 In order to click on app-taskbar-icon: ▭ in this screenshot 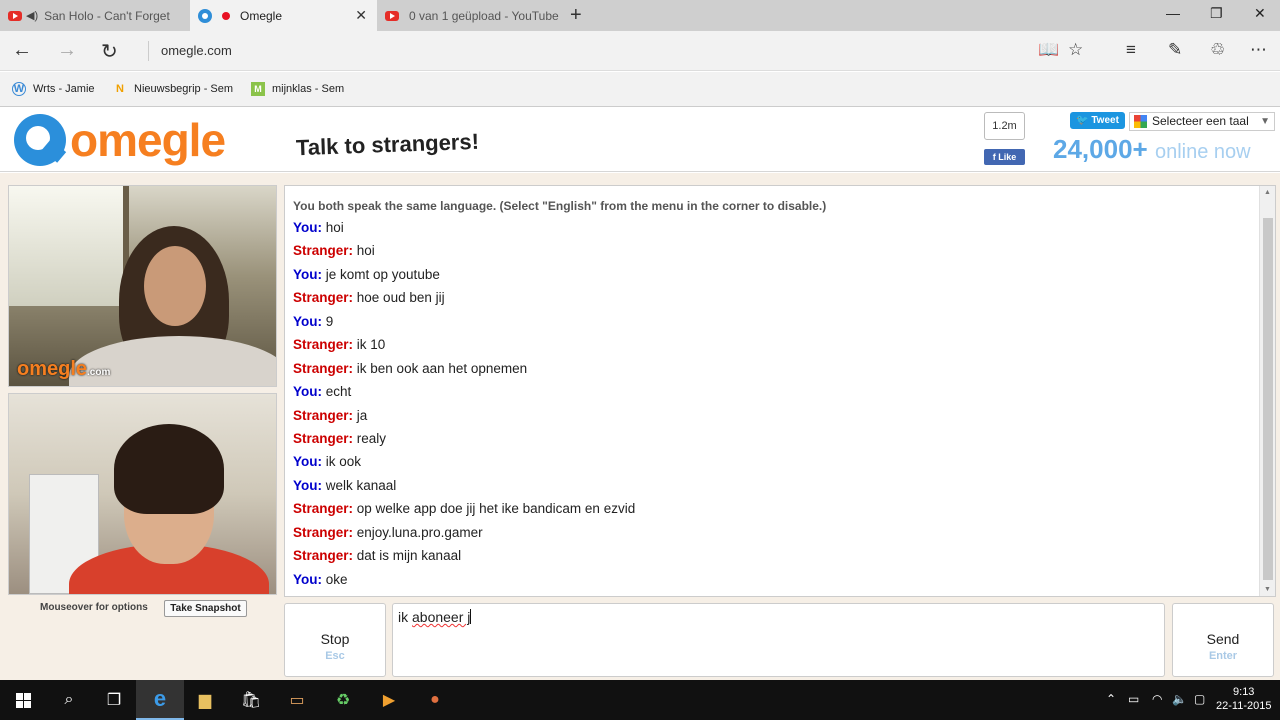, I will do `click(297, 700)`.